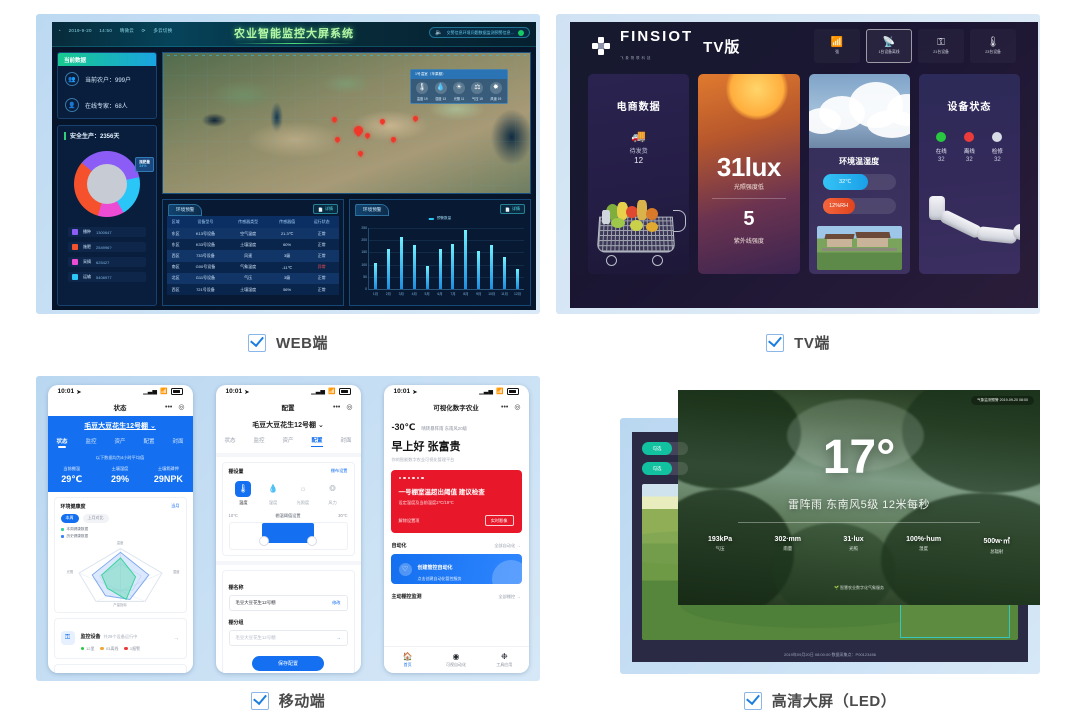 The height and width of the screenshot is (725, 1080). What do you see at coordinates (639, 174) in the screenshot?
I see `tv-card-ecommerce: 电商数据 🚚 待发货 12` at bounding box center [639, 174].